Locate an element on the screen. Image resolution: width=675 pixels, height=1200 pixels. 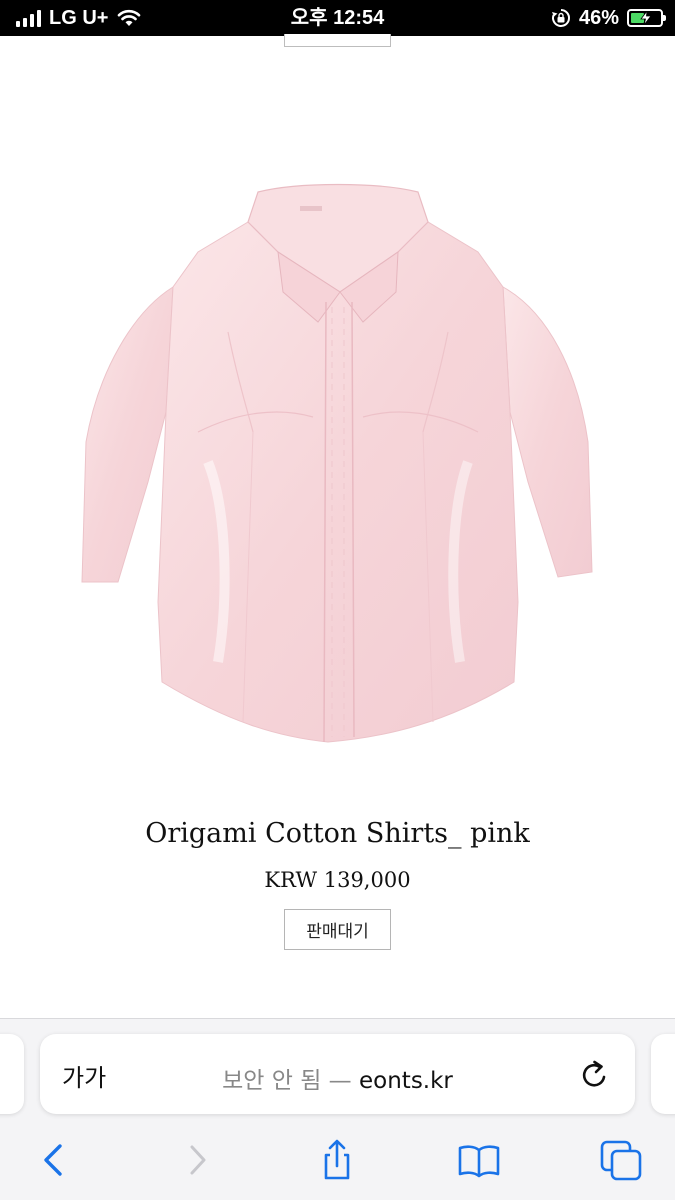
product-price: KRW 139,000 is located at coordinates (337, 880).